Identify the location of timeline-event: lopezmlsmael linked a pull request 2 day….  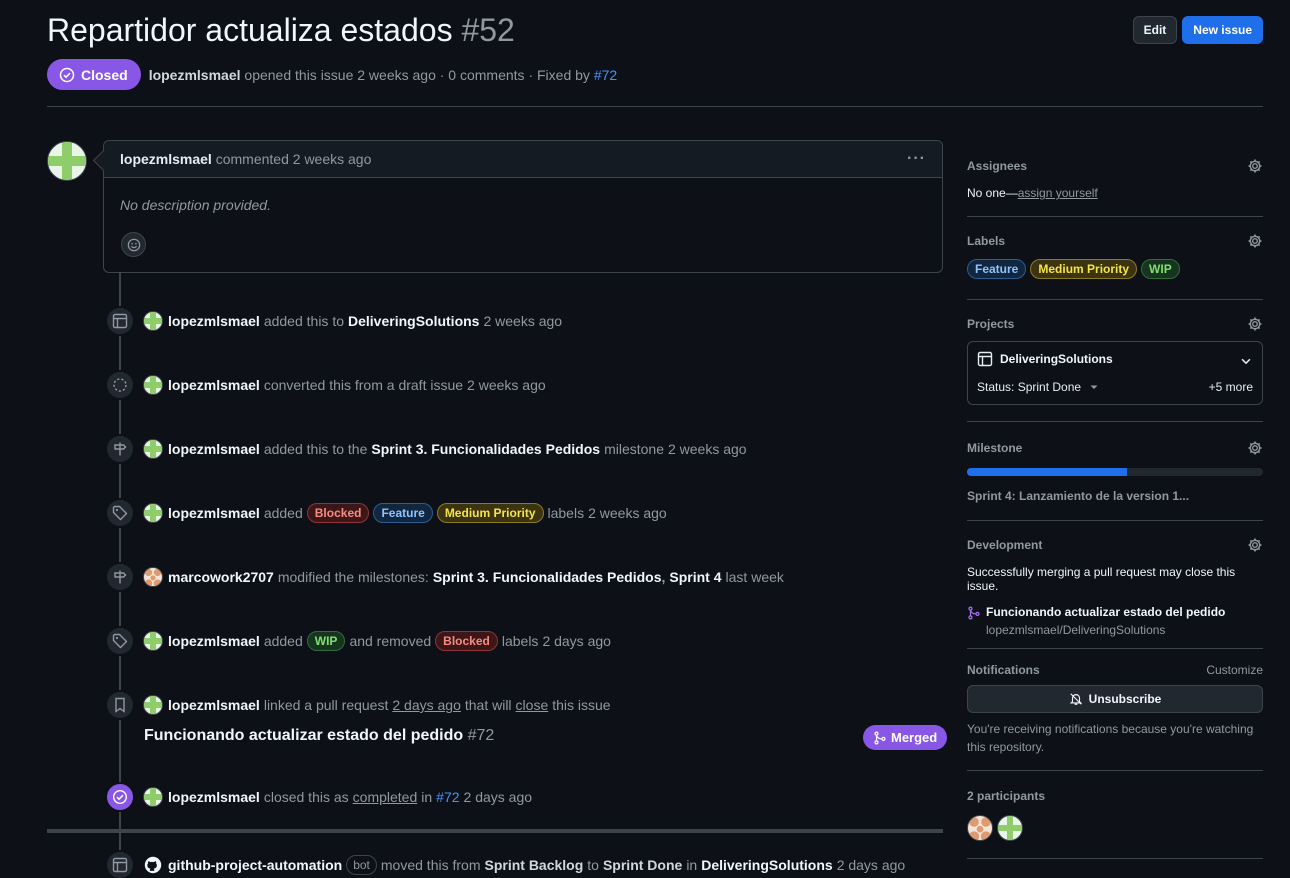
(358, 705).